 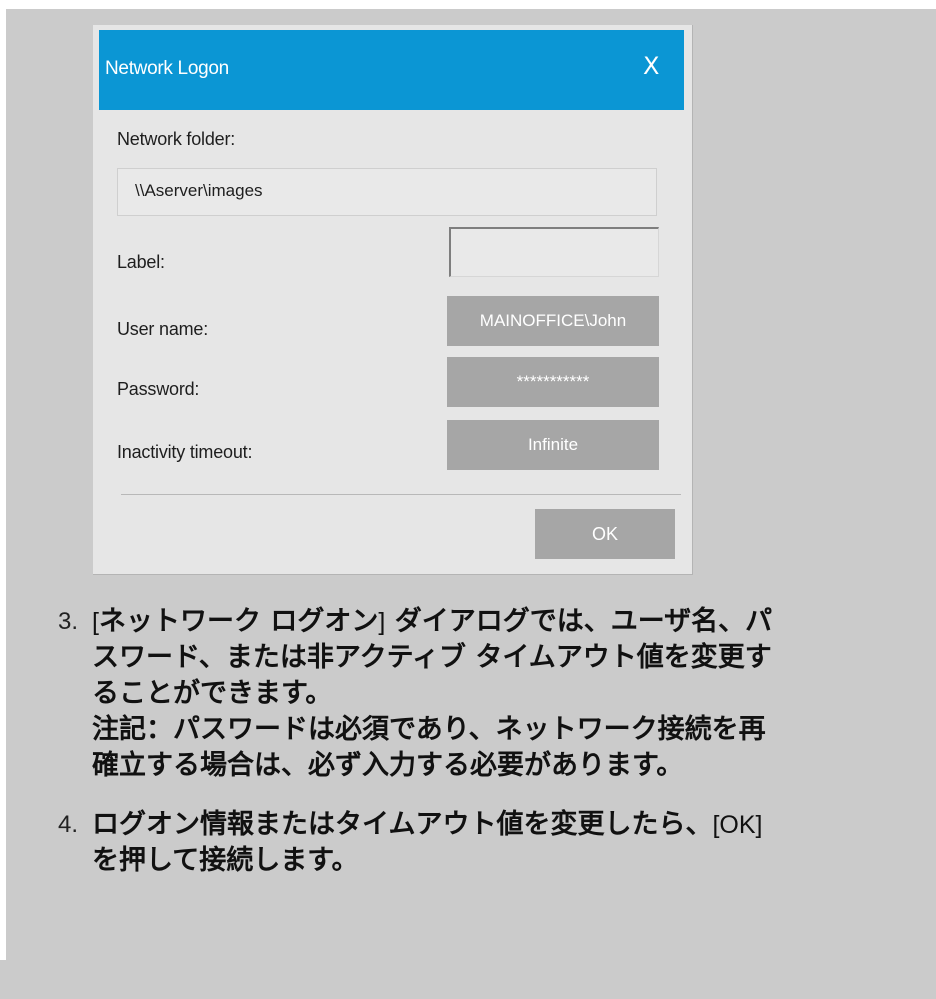 I want to click on dialog-separator, so click(x=401, y=494).